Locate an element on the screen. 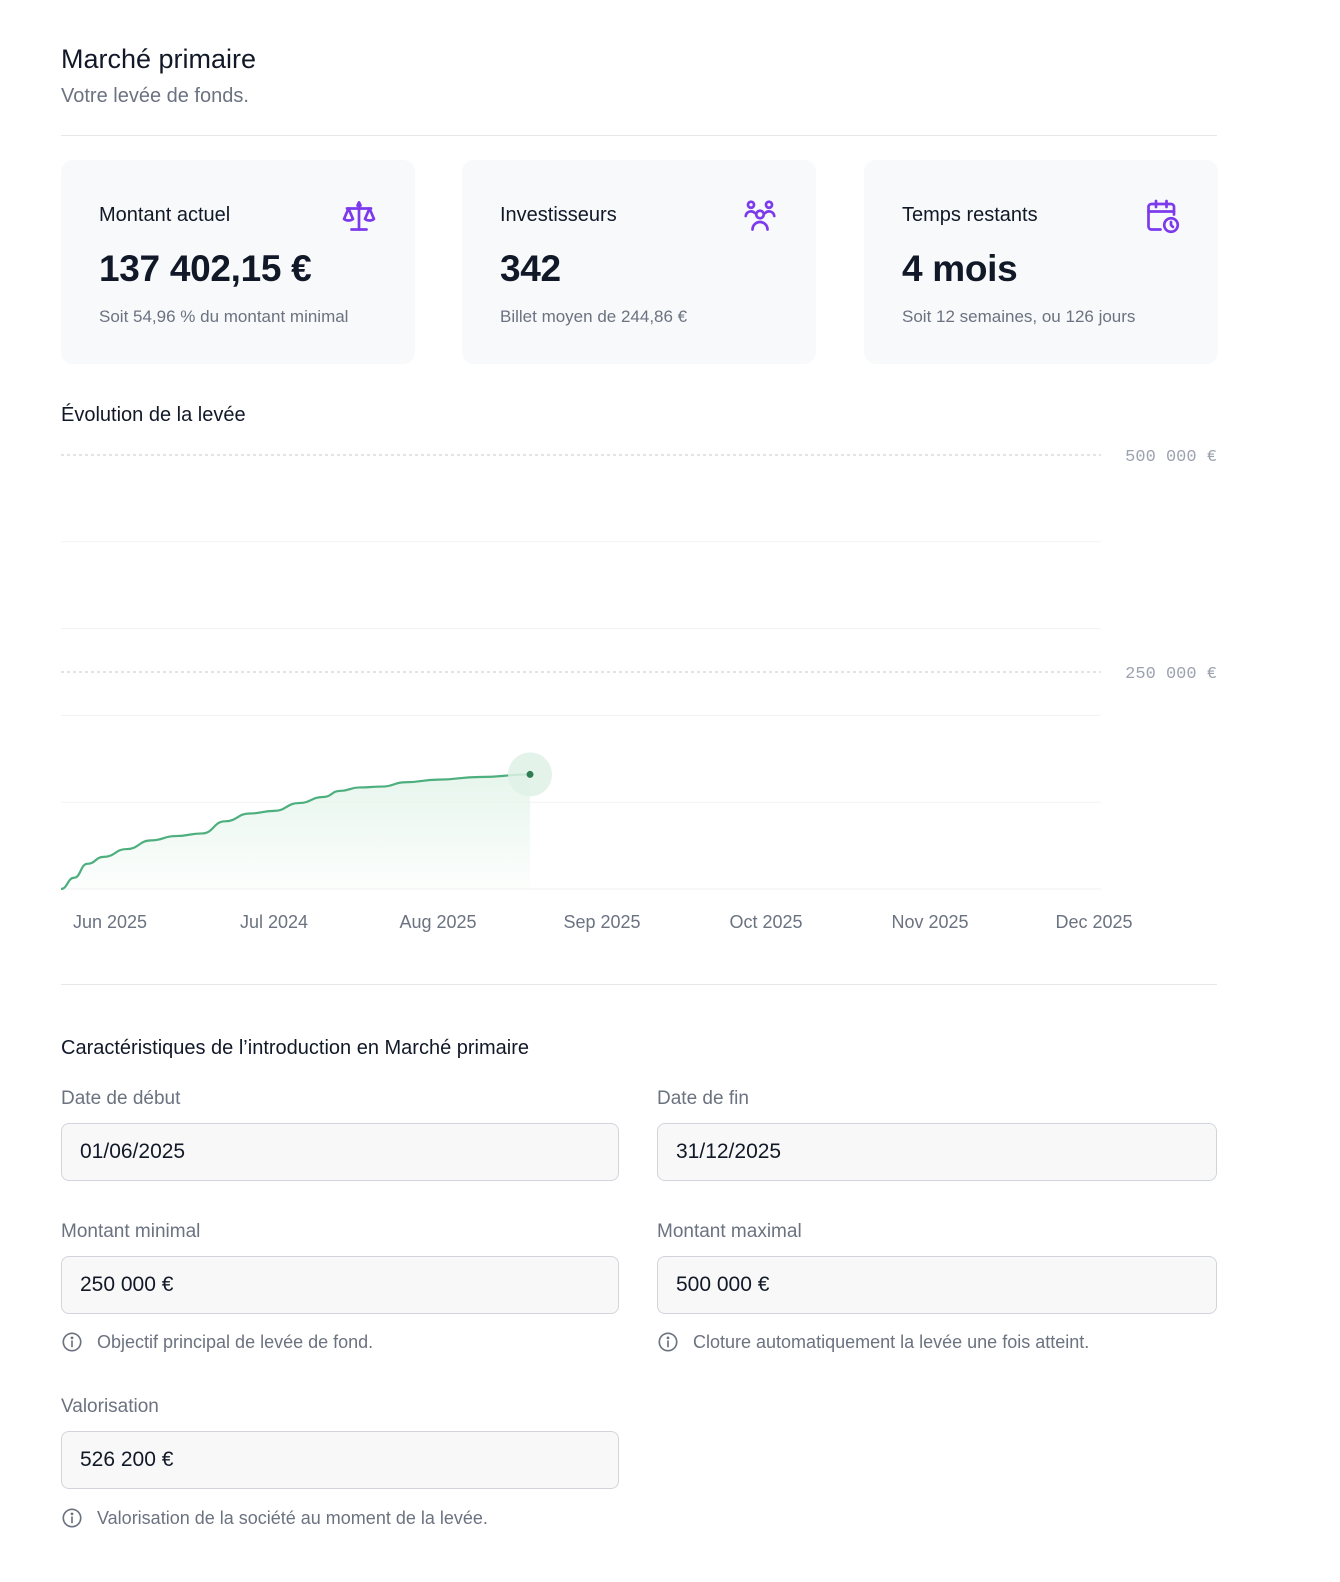 The width and height of the screenshot is (1340, 1582). min-amount-input is located at coordinates (340, 1285).